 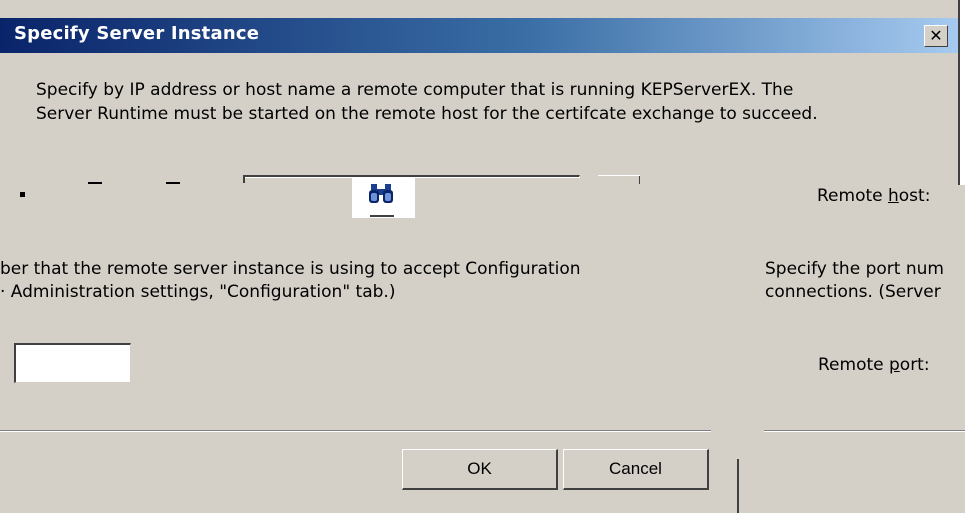 I want to click on title-bar: Specify Server Instance ✕, so click(x=479, y=35).